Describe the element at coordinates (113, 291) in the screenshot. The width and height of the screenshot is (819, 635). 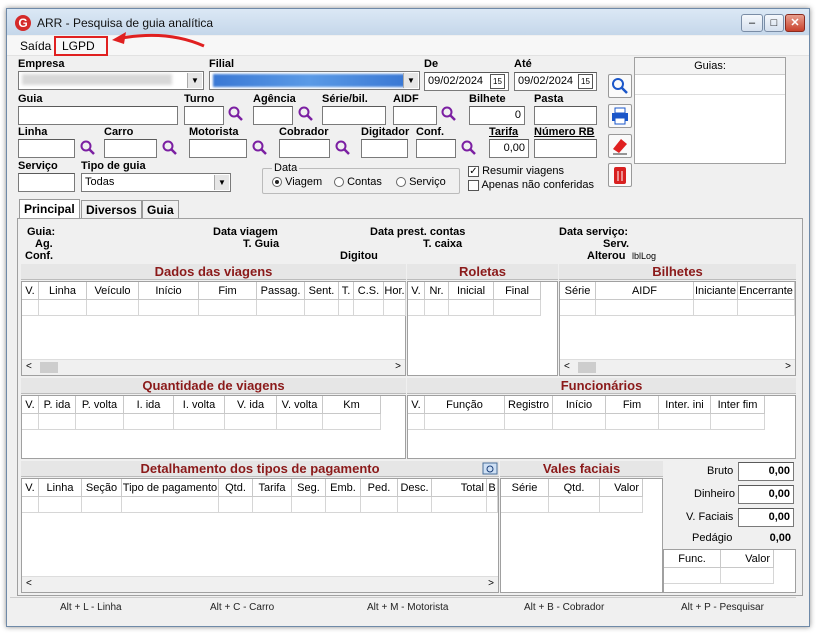
I see `col-veiculo: Veículo` at that location.